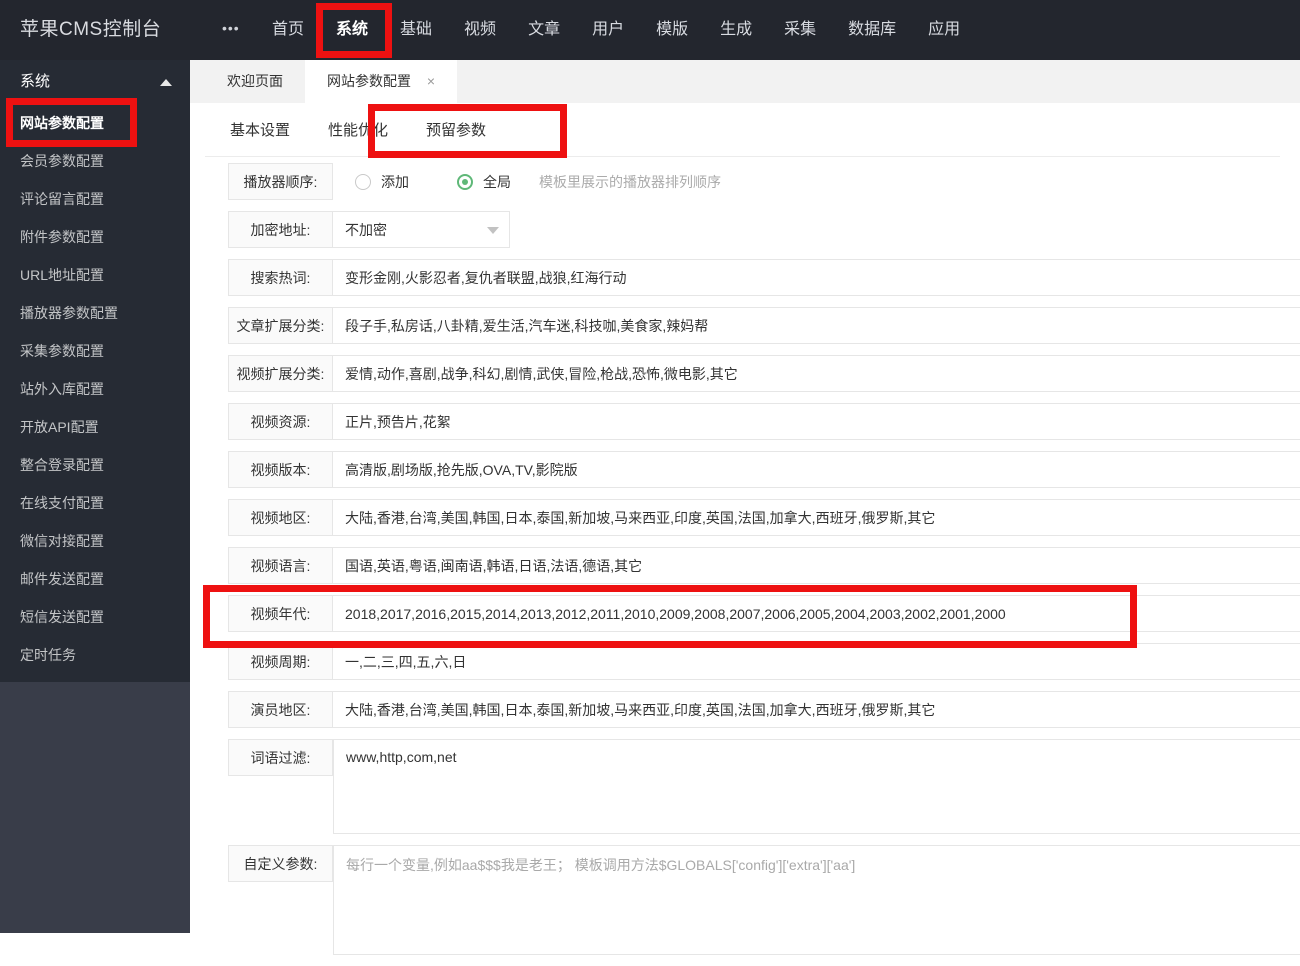 The width and height of the screenshot is (1300, 966). I want to click on nav-item-article: 文章, so click(544, 30).